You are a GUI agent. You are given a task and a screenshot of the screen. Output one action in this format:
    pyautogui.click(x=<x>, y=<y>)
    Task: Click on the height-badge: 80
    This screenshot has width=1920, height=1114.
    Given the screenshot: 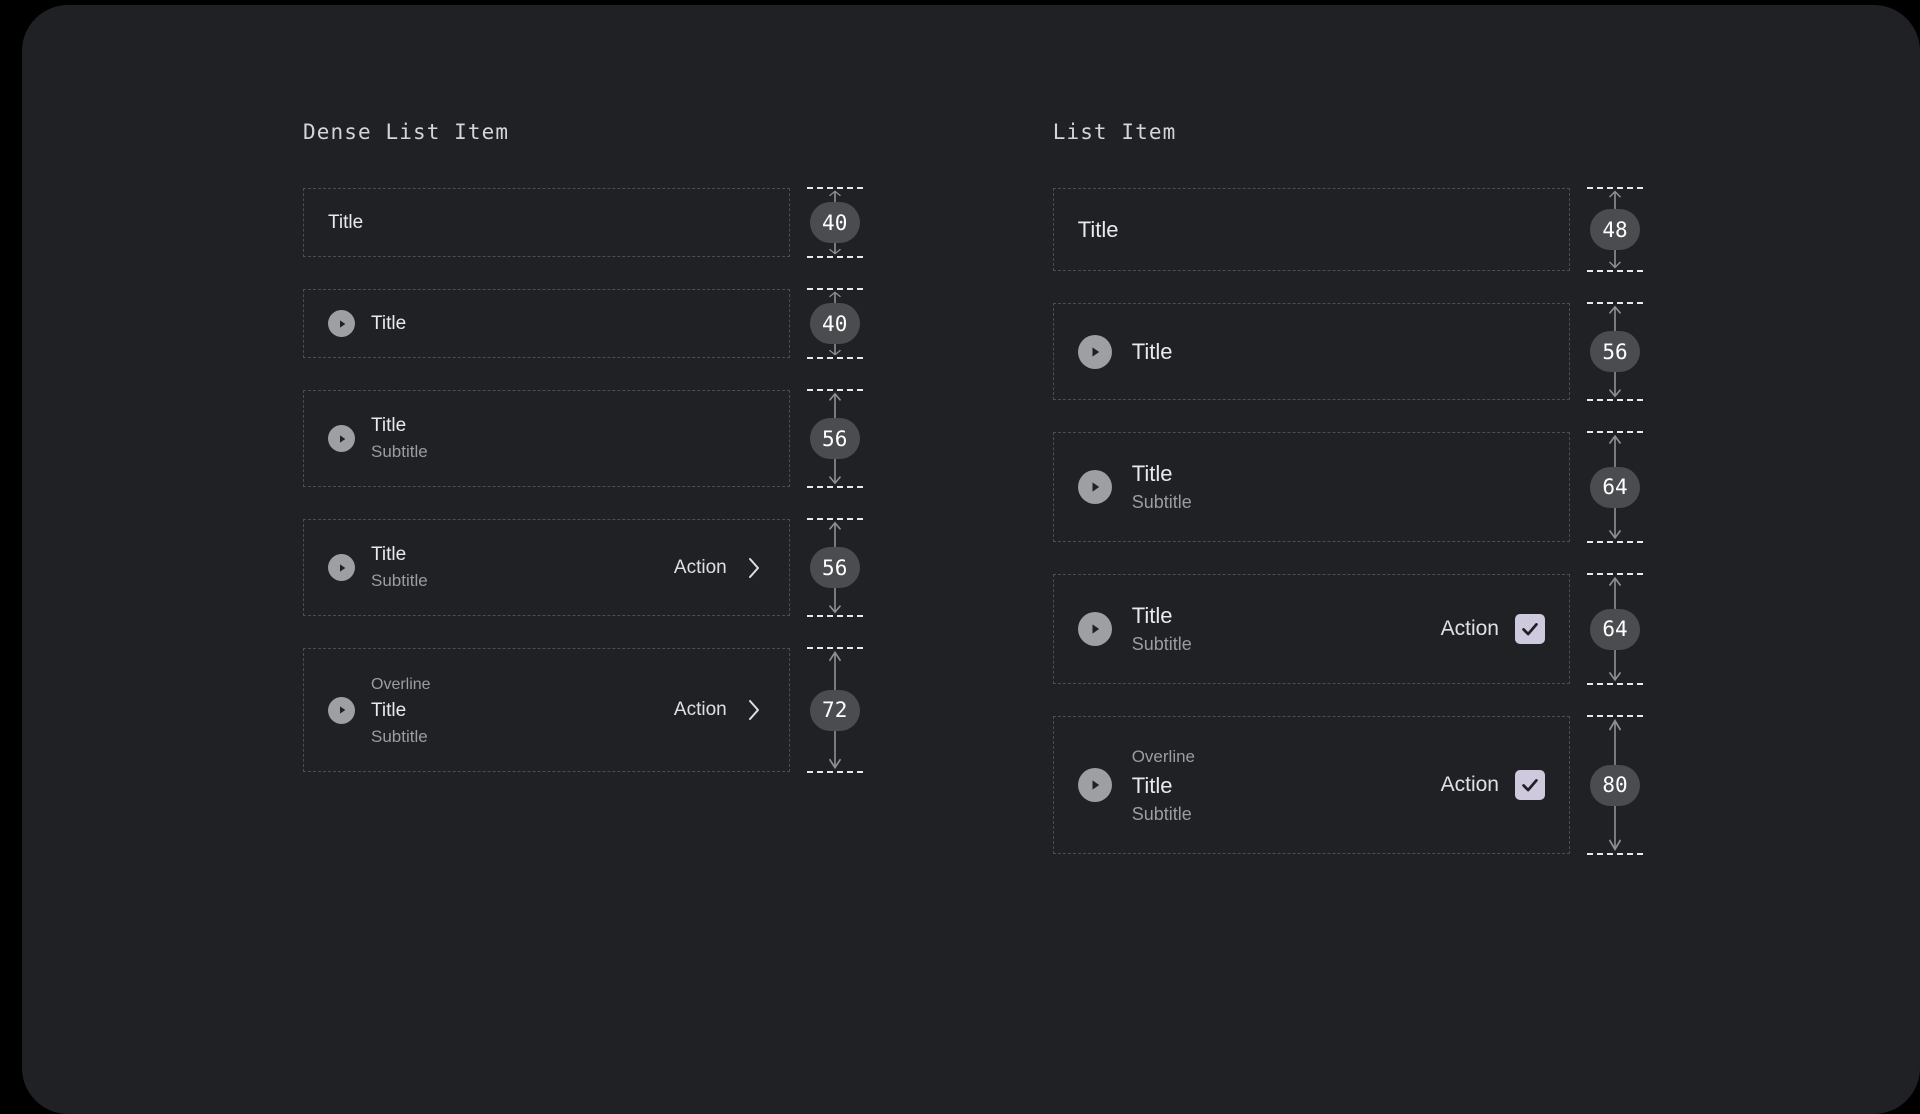 What is the action you would take?
    pyautogui.click(x=1615, y=785)
    